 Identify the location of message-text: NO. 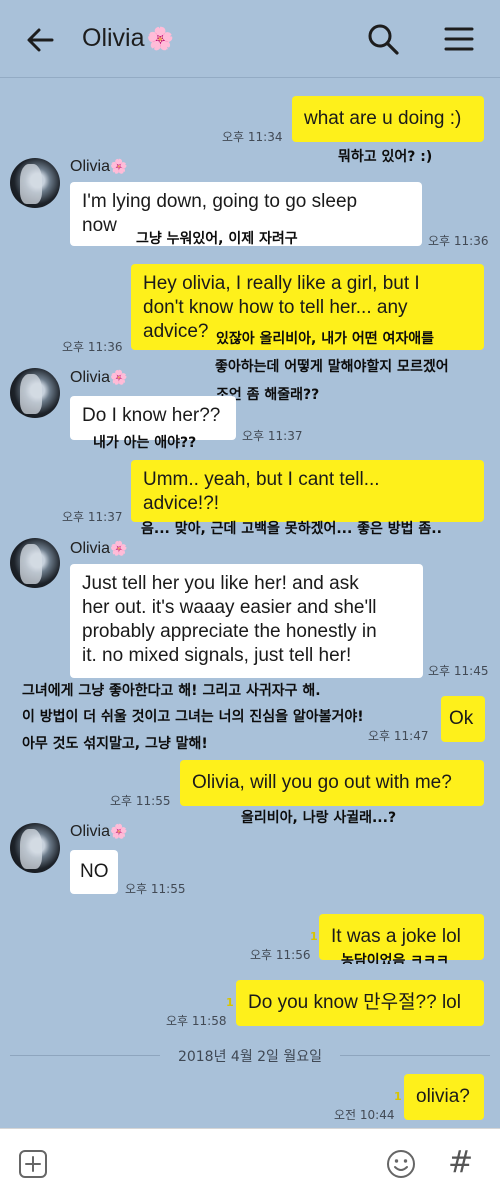
(94, 871).